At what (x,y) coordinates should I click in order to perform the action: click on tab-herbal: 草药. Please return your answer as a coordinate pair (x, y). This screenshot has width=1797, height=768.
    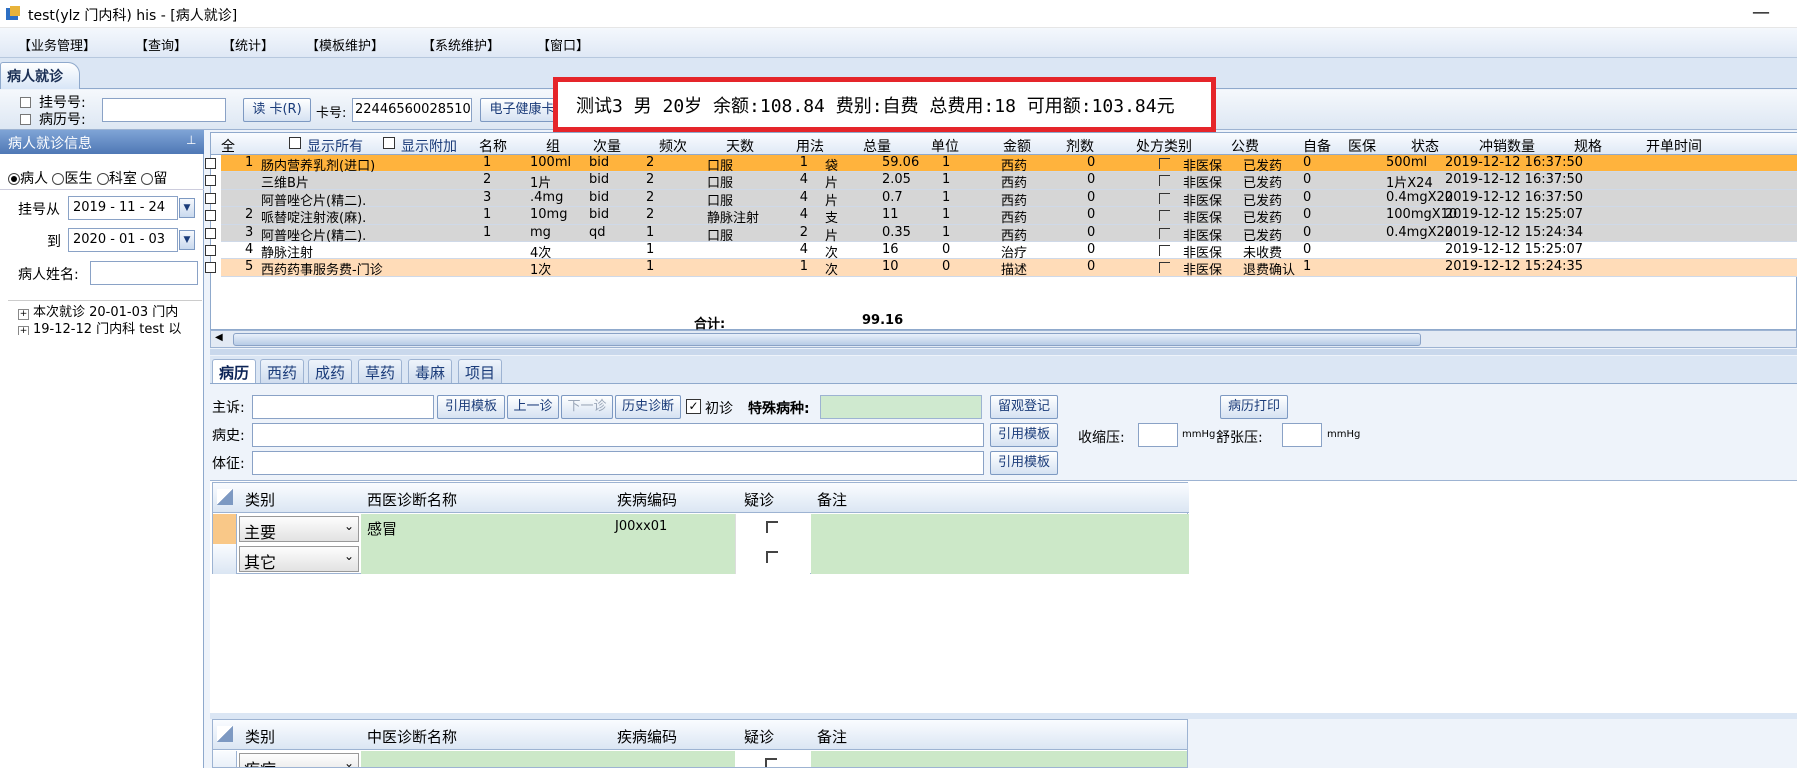
    Looking at the image, I should click on (380, 371).